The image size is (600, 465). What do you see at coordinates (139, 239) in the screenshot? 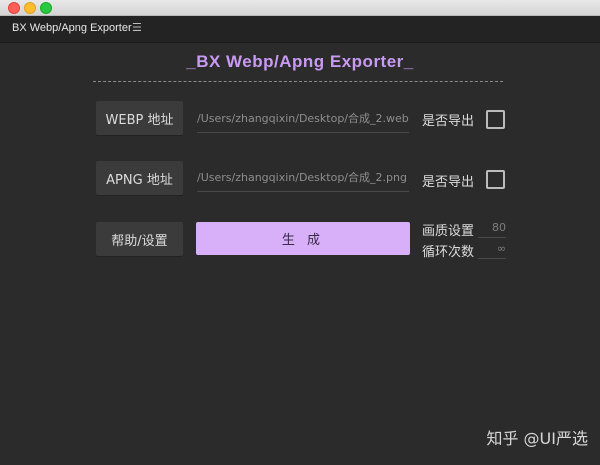
I see `help-settings-button: 帮助/设置` at bounding box center [139, 239].